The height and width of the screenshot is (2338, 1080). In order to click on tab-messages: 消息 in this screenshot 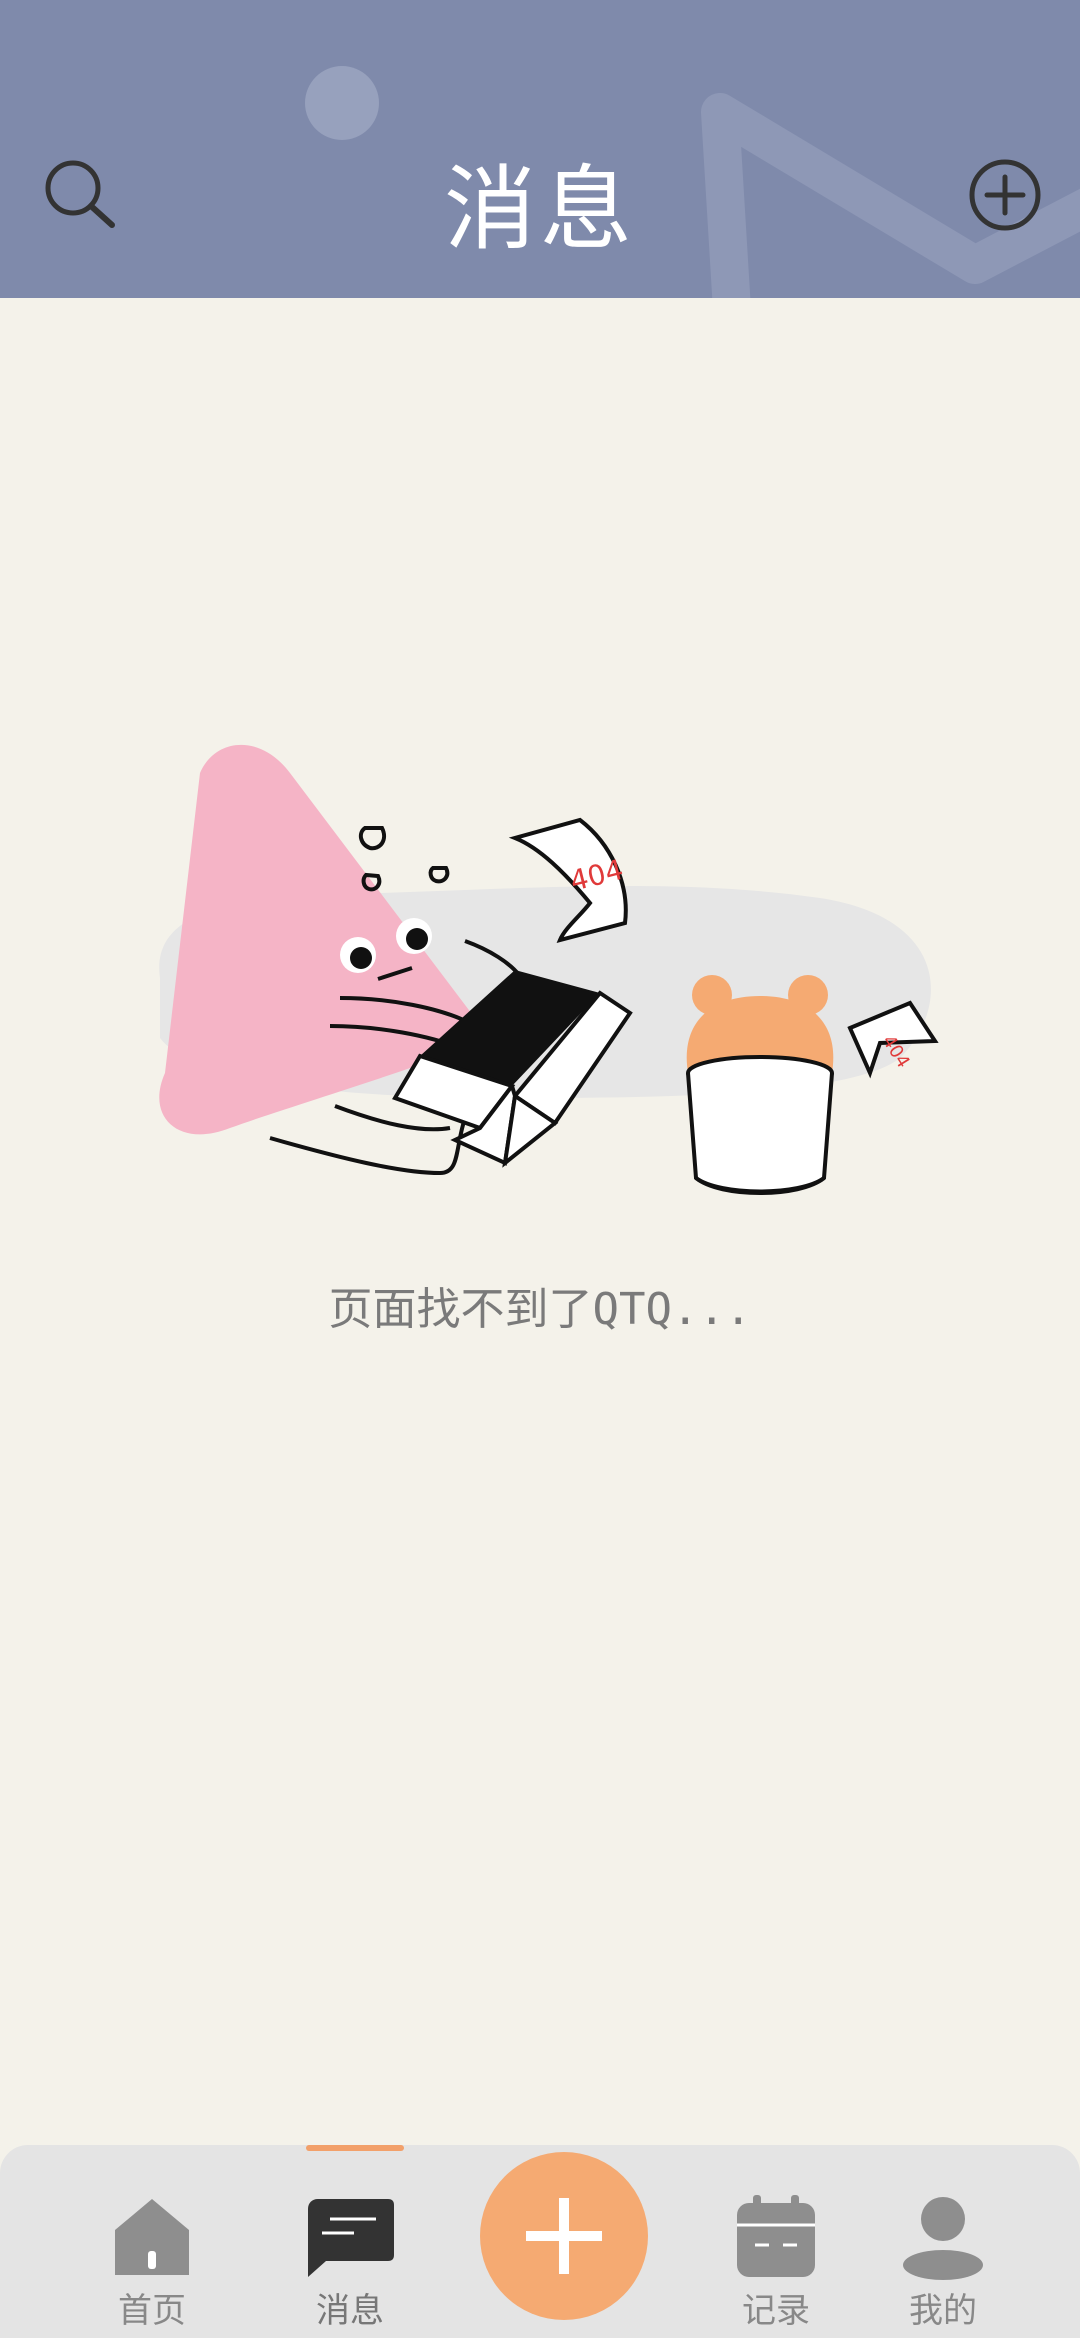, I will do `click(350, 2241)`.